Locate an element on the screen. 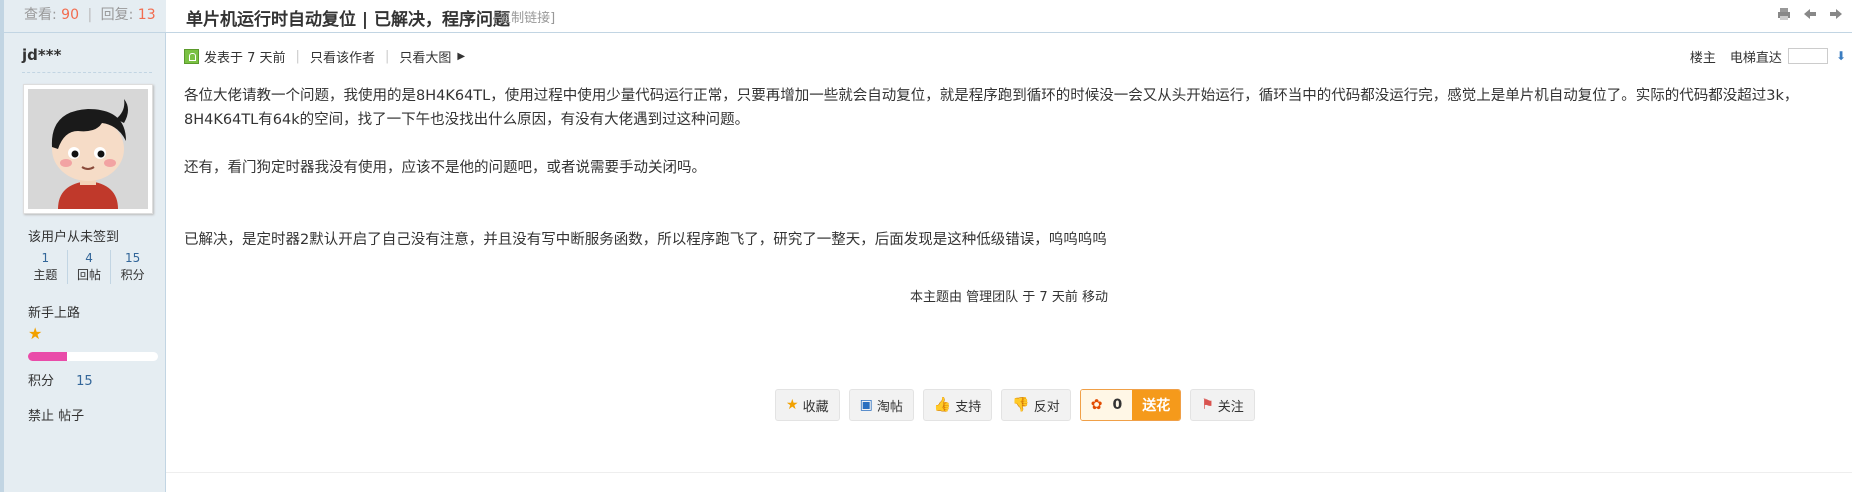 Image resolution: width=1852 pixels, height=492 pixels. replies-count: 13 is located at coordinates (146, 15).